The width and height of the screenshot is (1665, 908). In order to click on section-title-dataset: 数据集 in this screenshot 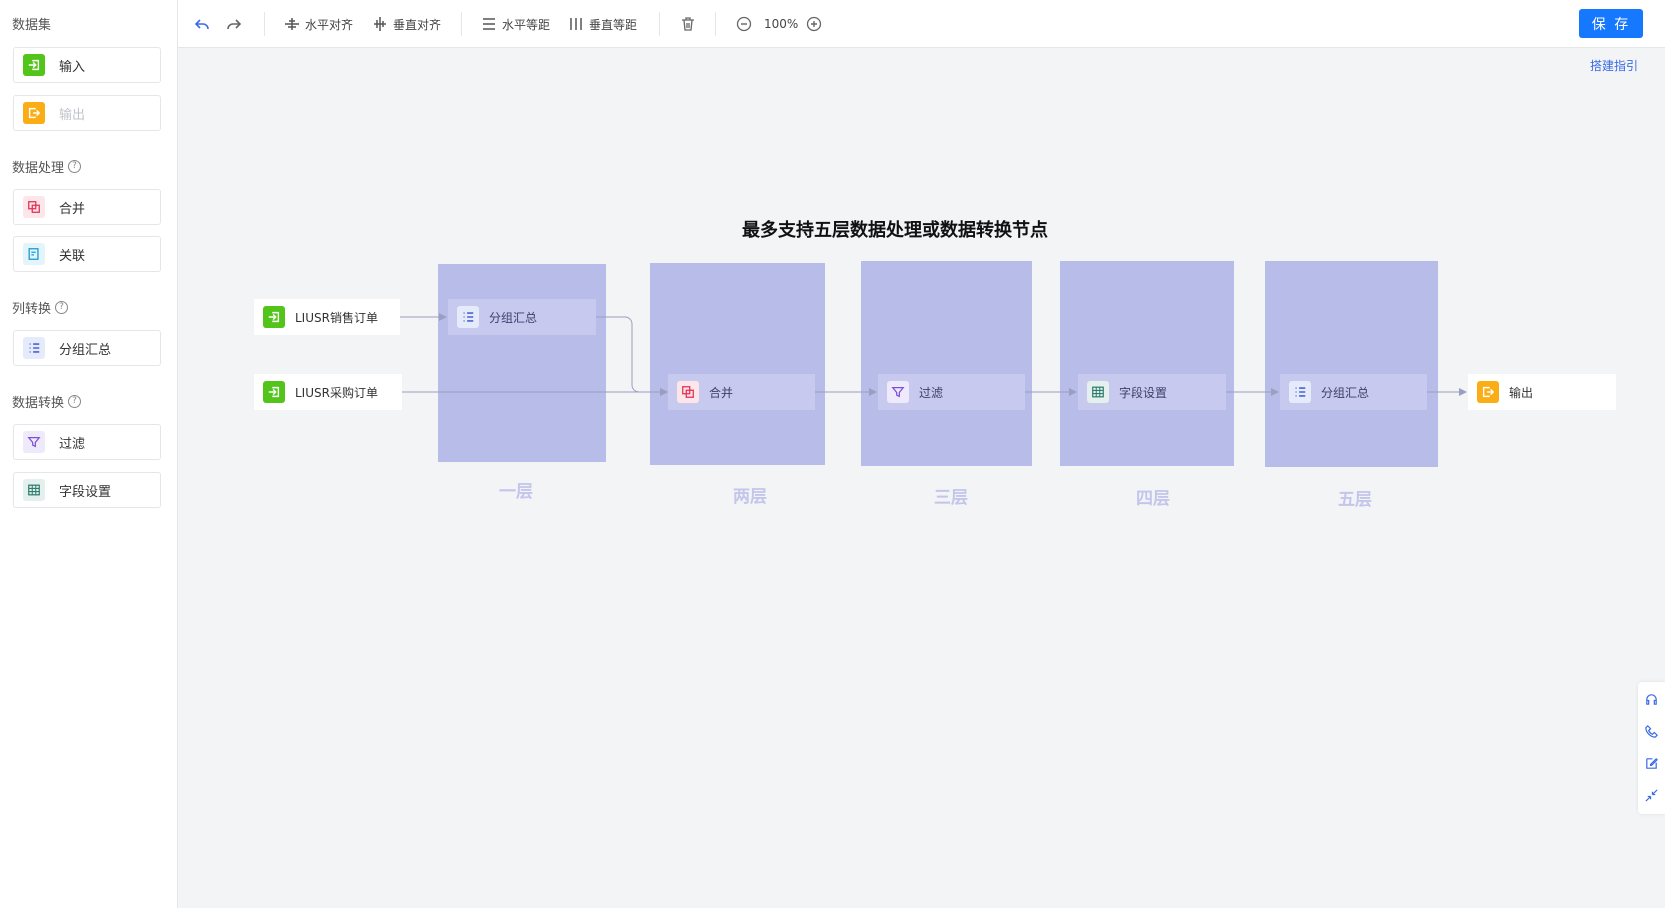, I will do `click(32, 25)`.